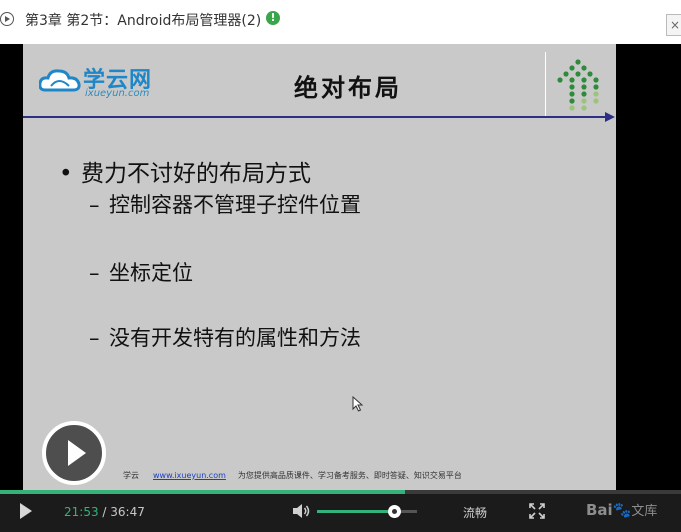 The image size is (681, 532). I want to click on volume-knob, so click(394, 511).